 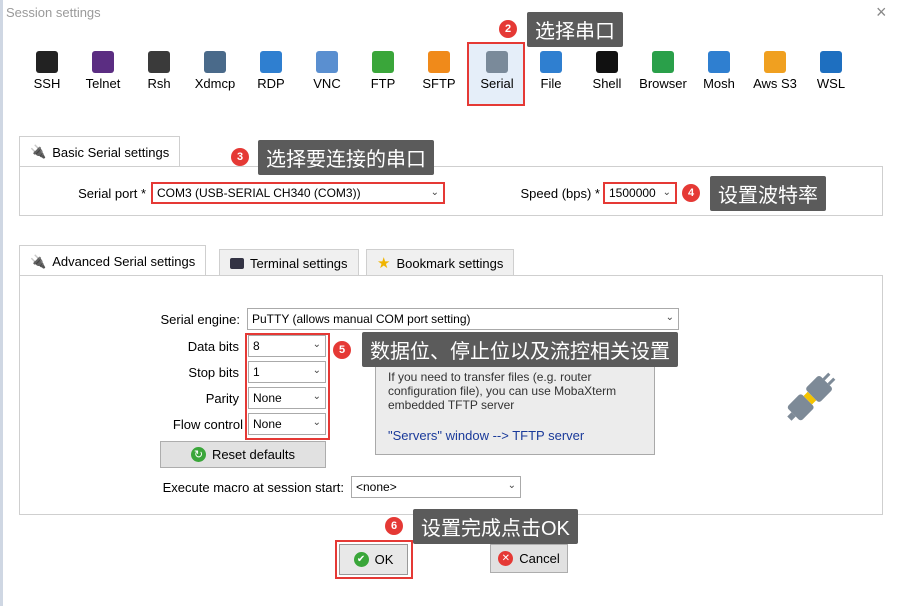 I want to click on protocol-ftp: FTP, so click(x=383, y=73).